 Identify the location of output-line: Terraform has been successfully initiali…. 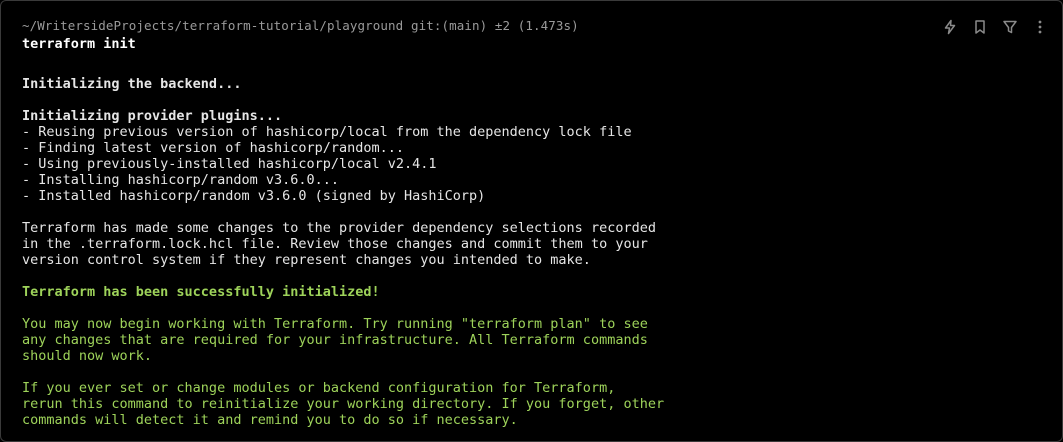
(201, 292).